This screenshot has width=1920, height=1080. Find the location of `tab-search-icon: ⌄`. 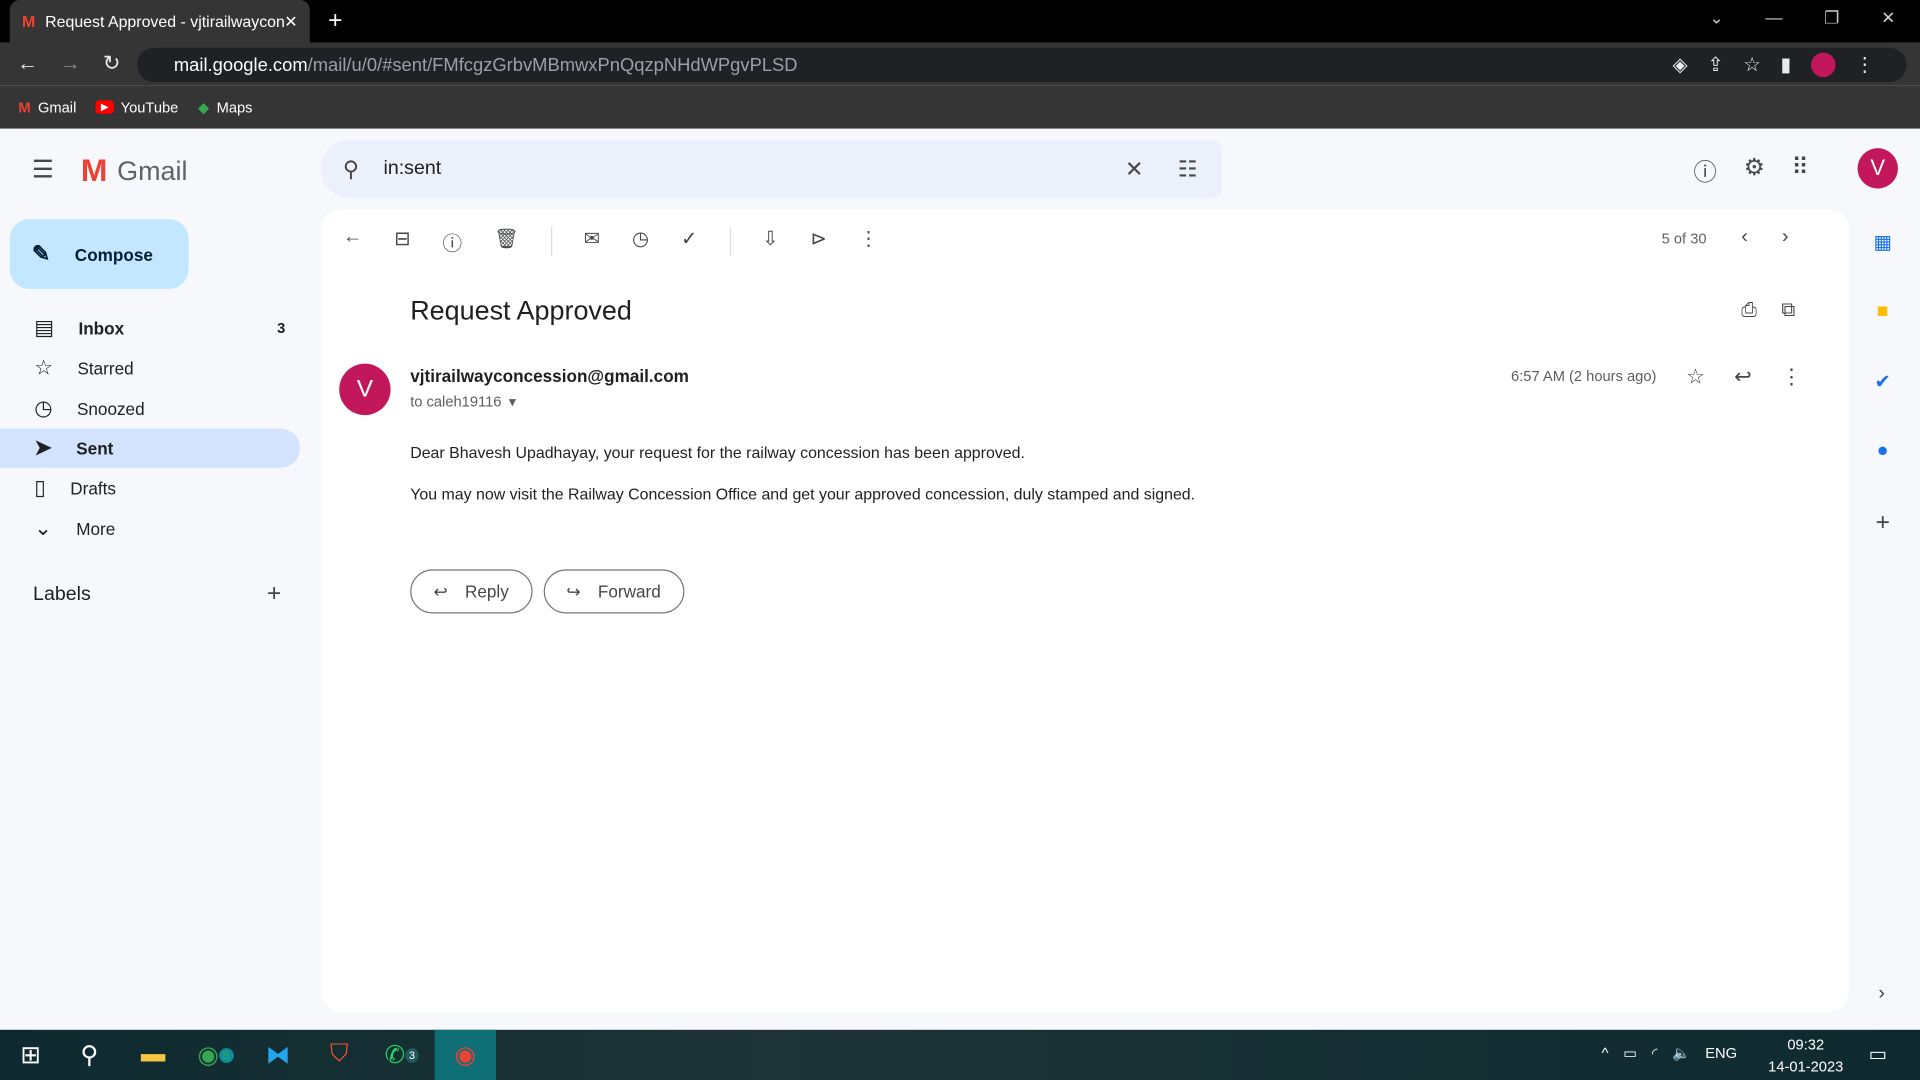

tab-search-icon: ⌄ is located at coordinates (1716, 17).